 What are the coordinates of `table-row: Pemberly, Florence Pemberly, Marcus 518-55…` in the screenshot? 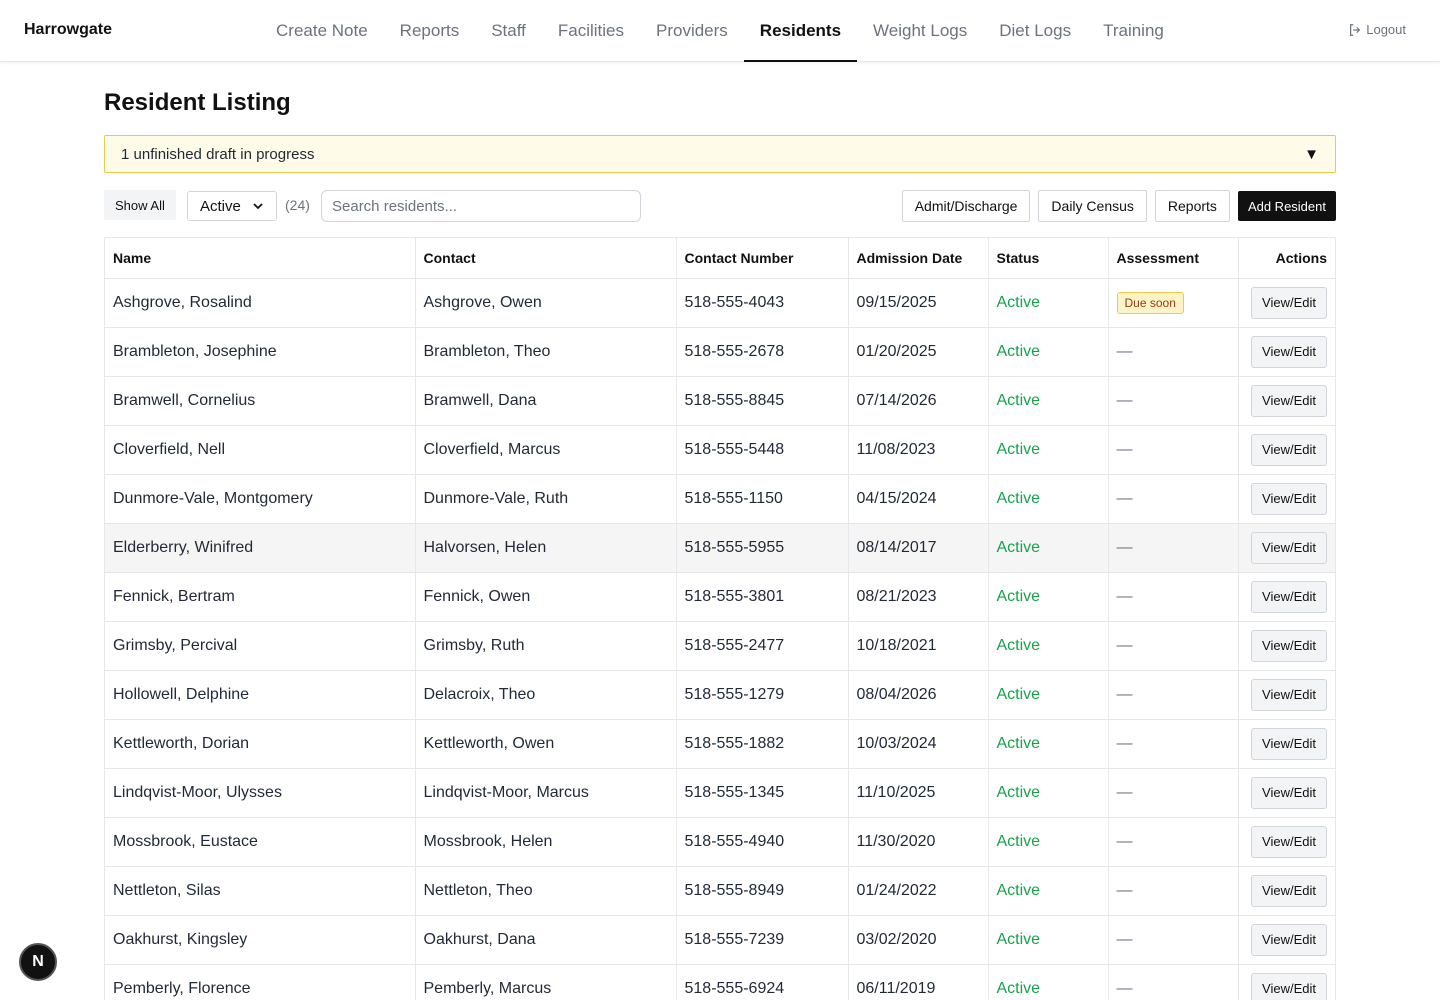 It's located at (720, 982).